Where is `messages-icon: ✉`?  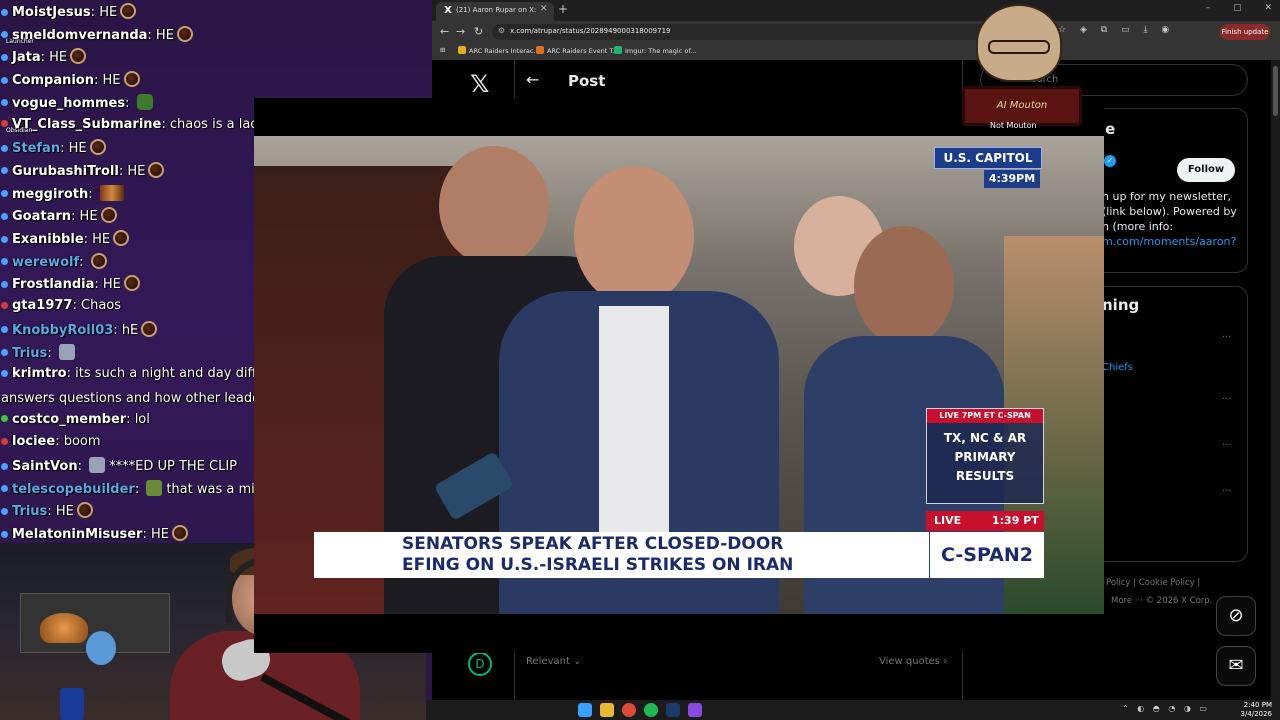 messages-icon: ✉ is located at coordinates (1236, 666).